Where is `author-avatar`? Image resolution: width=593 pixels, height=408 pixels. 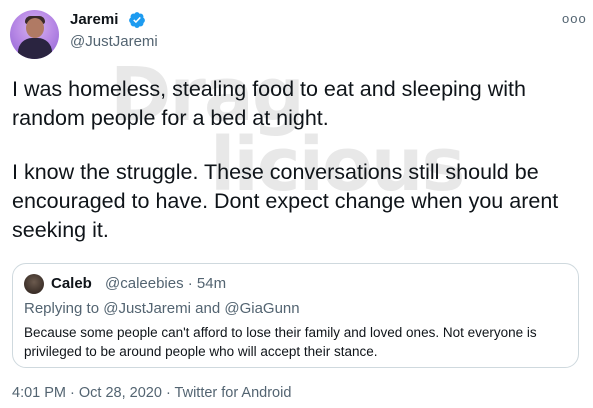
author-avatar is located at coordinates (34, 34).